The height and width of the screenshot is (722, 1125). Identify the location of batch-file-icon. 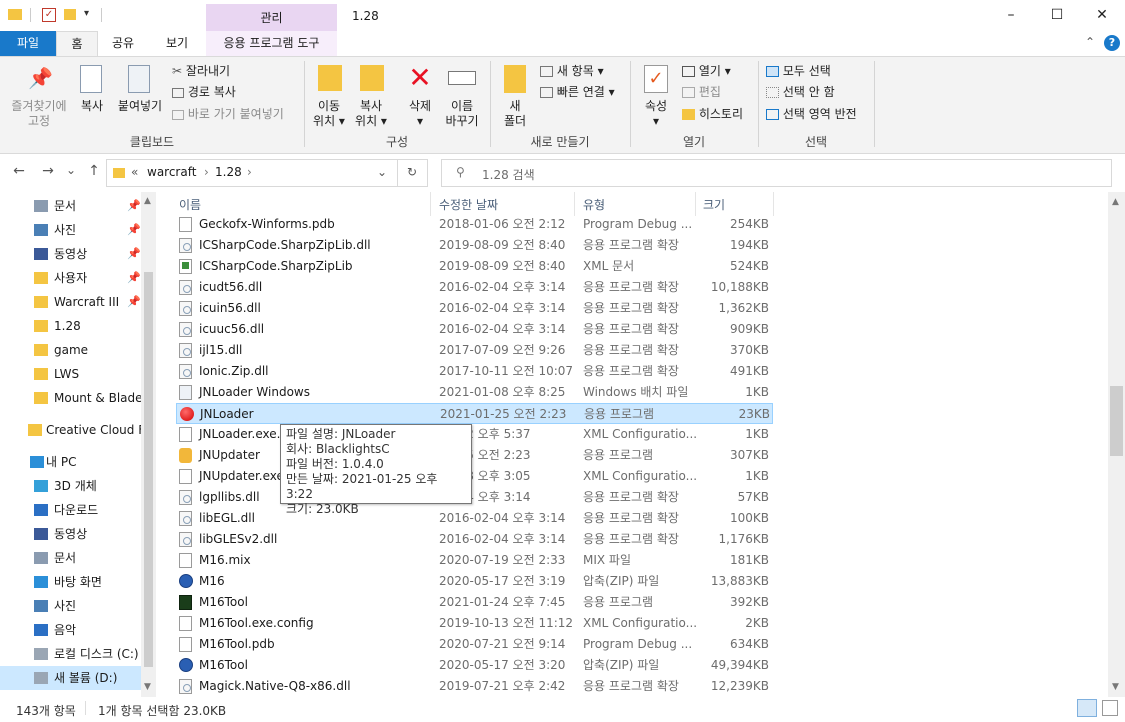
(185, 392).